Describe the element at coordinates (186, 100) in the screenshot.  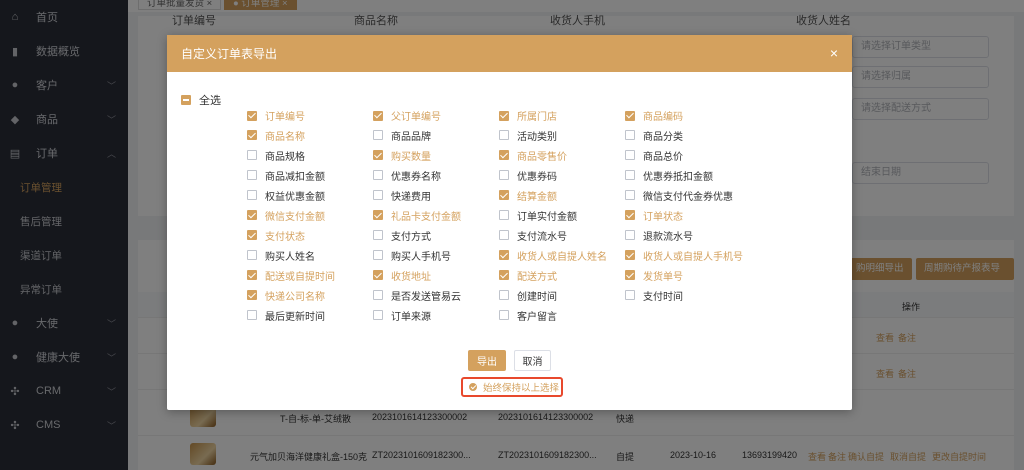
I see `checkbox-indeterminate-icon` at that location.